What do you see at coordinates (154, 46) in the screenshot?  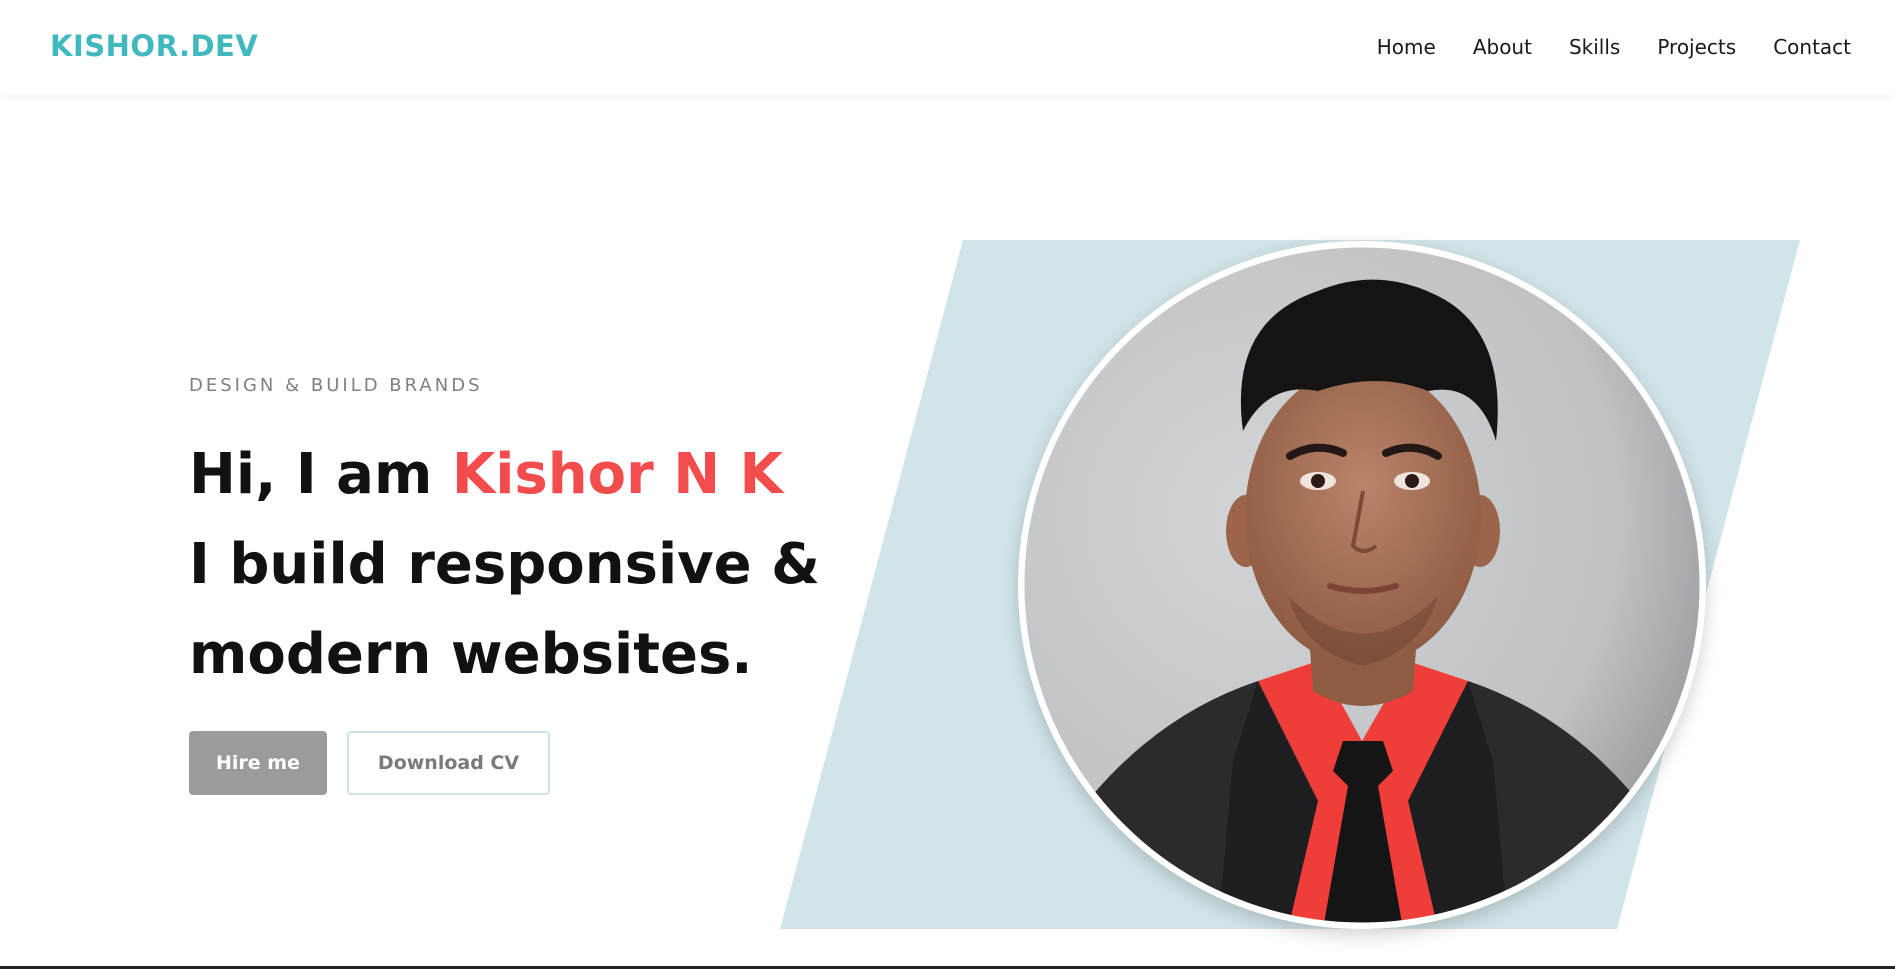 I see `brand-logo: KISHOR.DEV` at bounding box center [154, 46].